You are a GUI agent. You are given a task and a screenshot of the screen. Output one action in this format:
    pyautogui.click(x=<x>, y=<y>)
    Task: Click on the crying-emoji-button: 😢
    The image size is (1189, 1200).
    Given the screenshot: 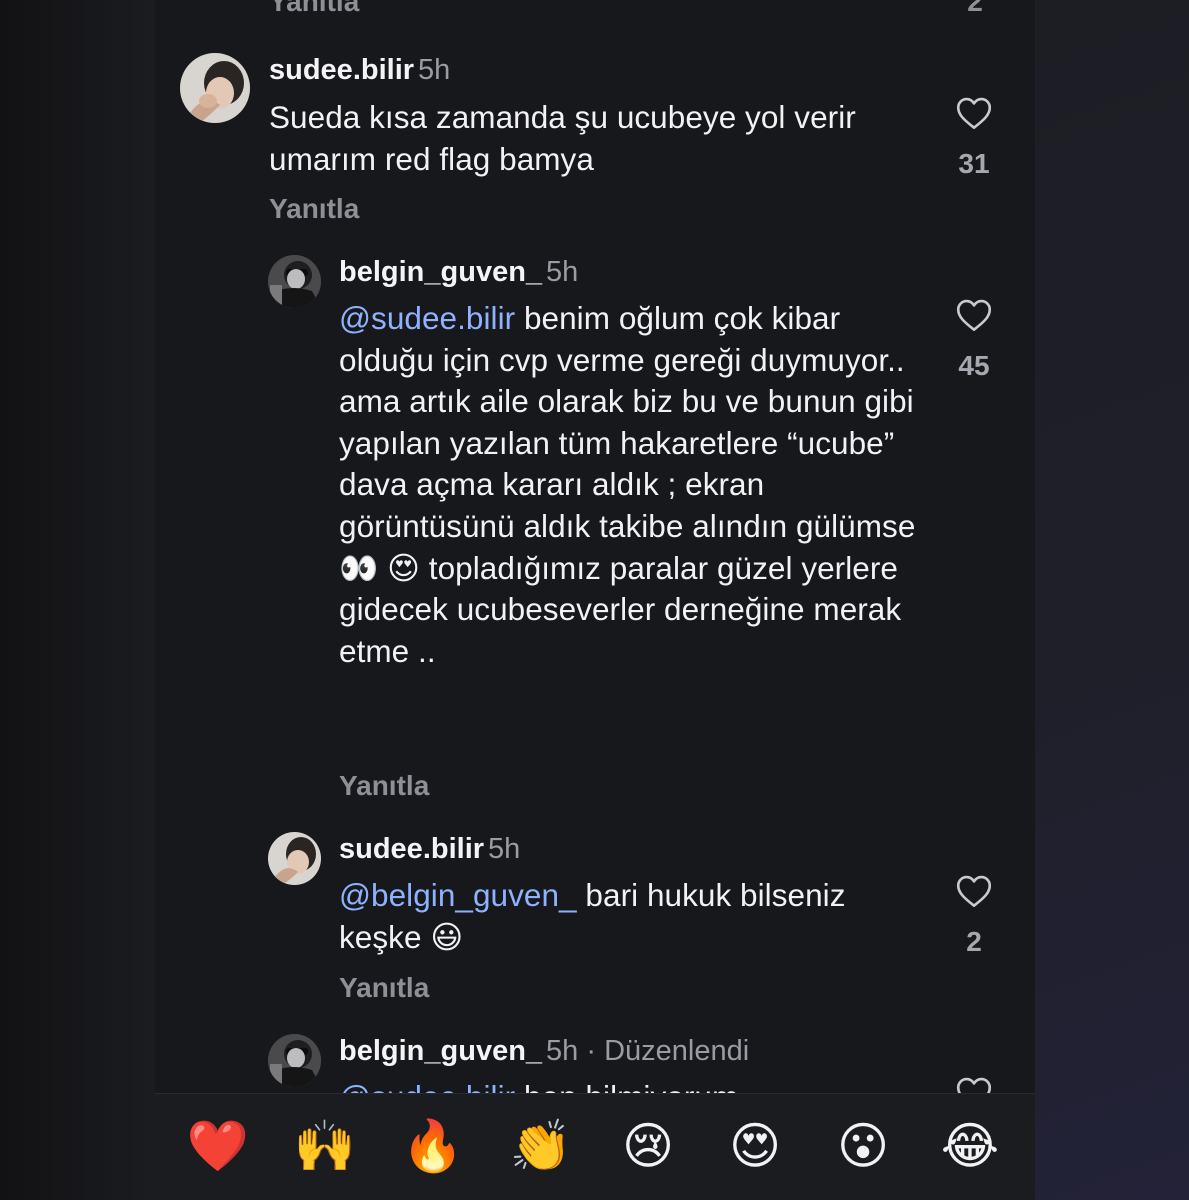 What is the action you would take?
    pyautogui.click(x=648, y=1146)
    